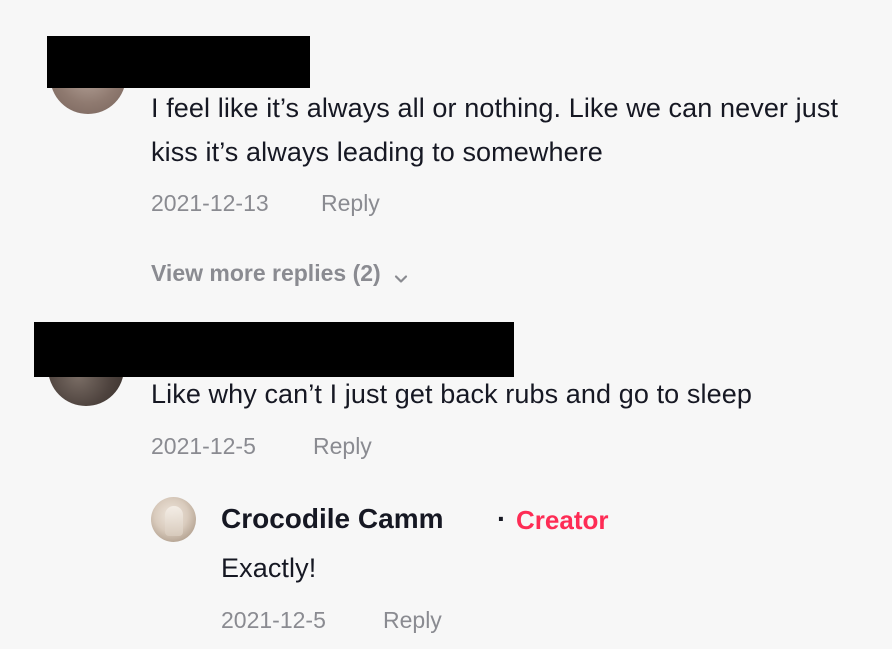 The width and height of the screenshot is (892, 649). What do you see at coordinates (266, 273) in the screenshot?
I see `view-more-replies-label: View more replies (2)` at bounding box center [266, 273].